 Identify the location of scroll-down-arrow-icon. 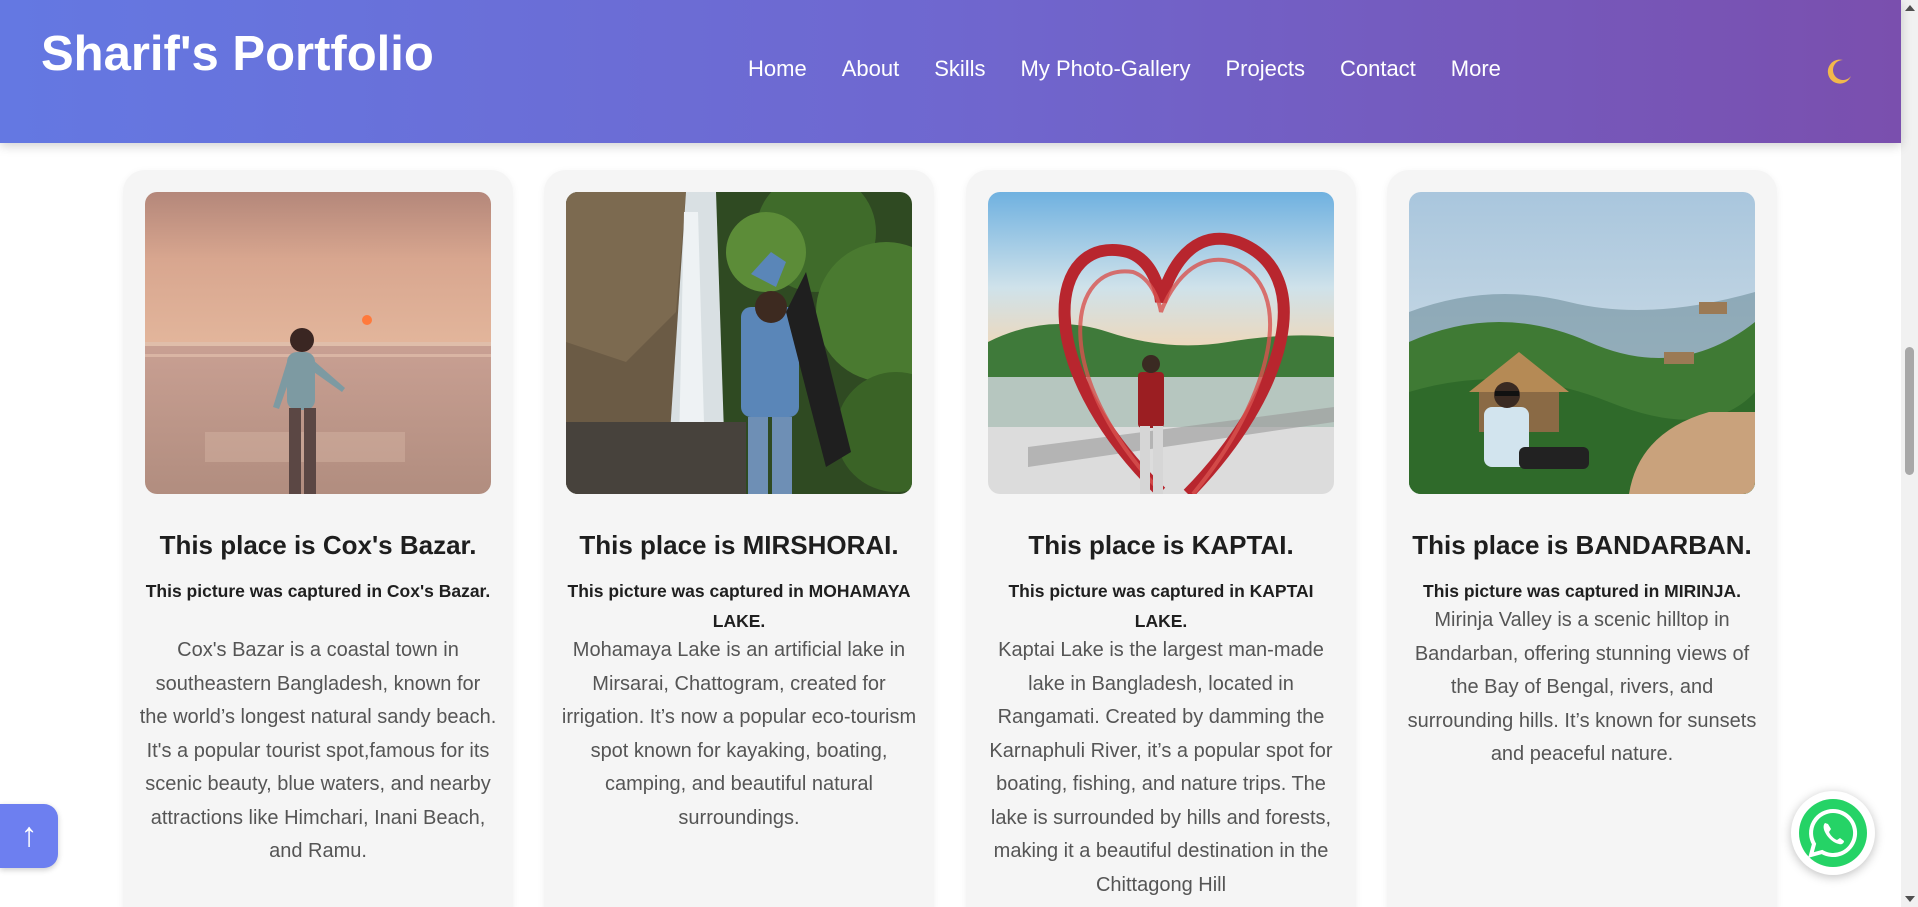
(1910, 899).